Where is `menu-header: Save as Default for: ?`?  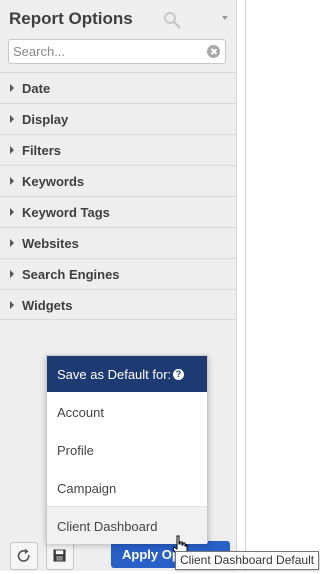
menu-header: Save as Default for: ? is located at coordinates (127, 374).